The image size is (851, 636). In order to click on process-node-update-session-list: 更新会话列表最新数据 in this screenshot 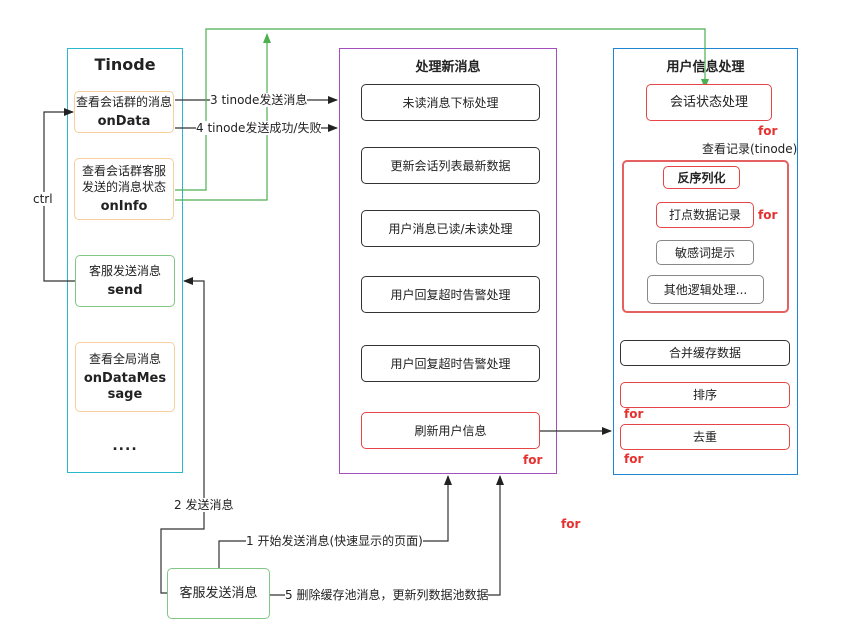, I will do `click(450, 165)`.